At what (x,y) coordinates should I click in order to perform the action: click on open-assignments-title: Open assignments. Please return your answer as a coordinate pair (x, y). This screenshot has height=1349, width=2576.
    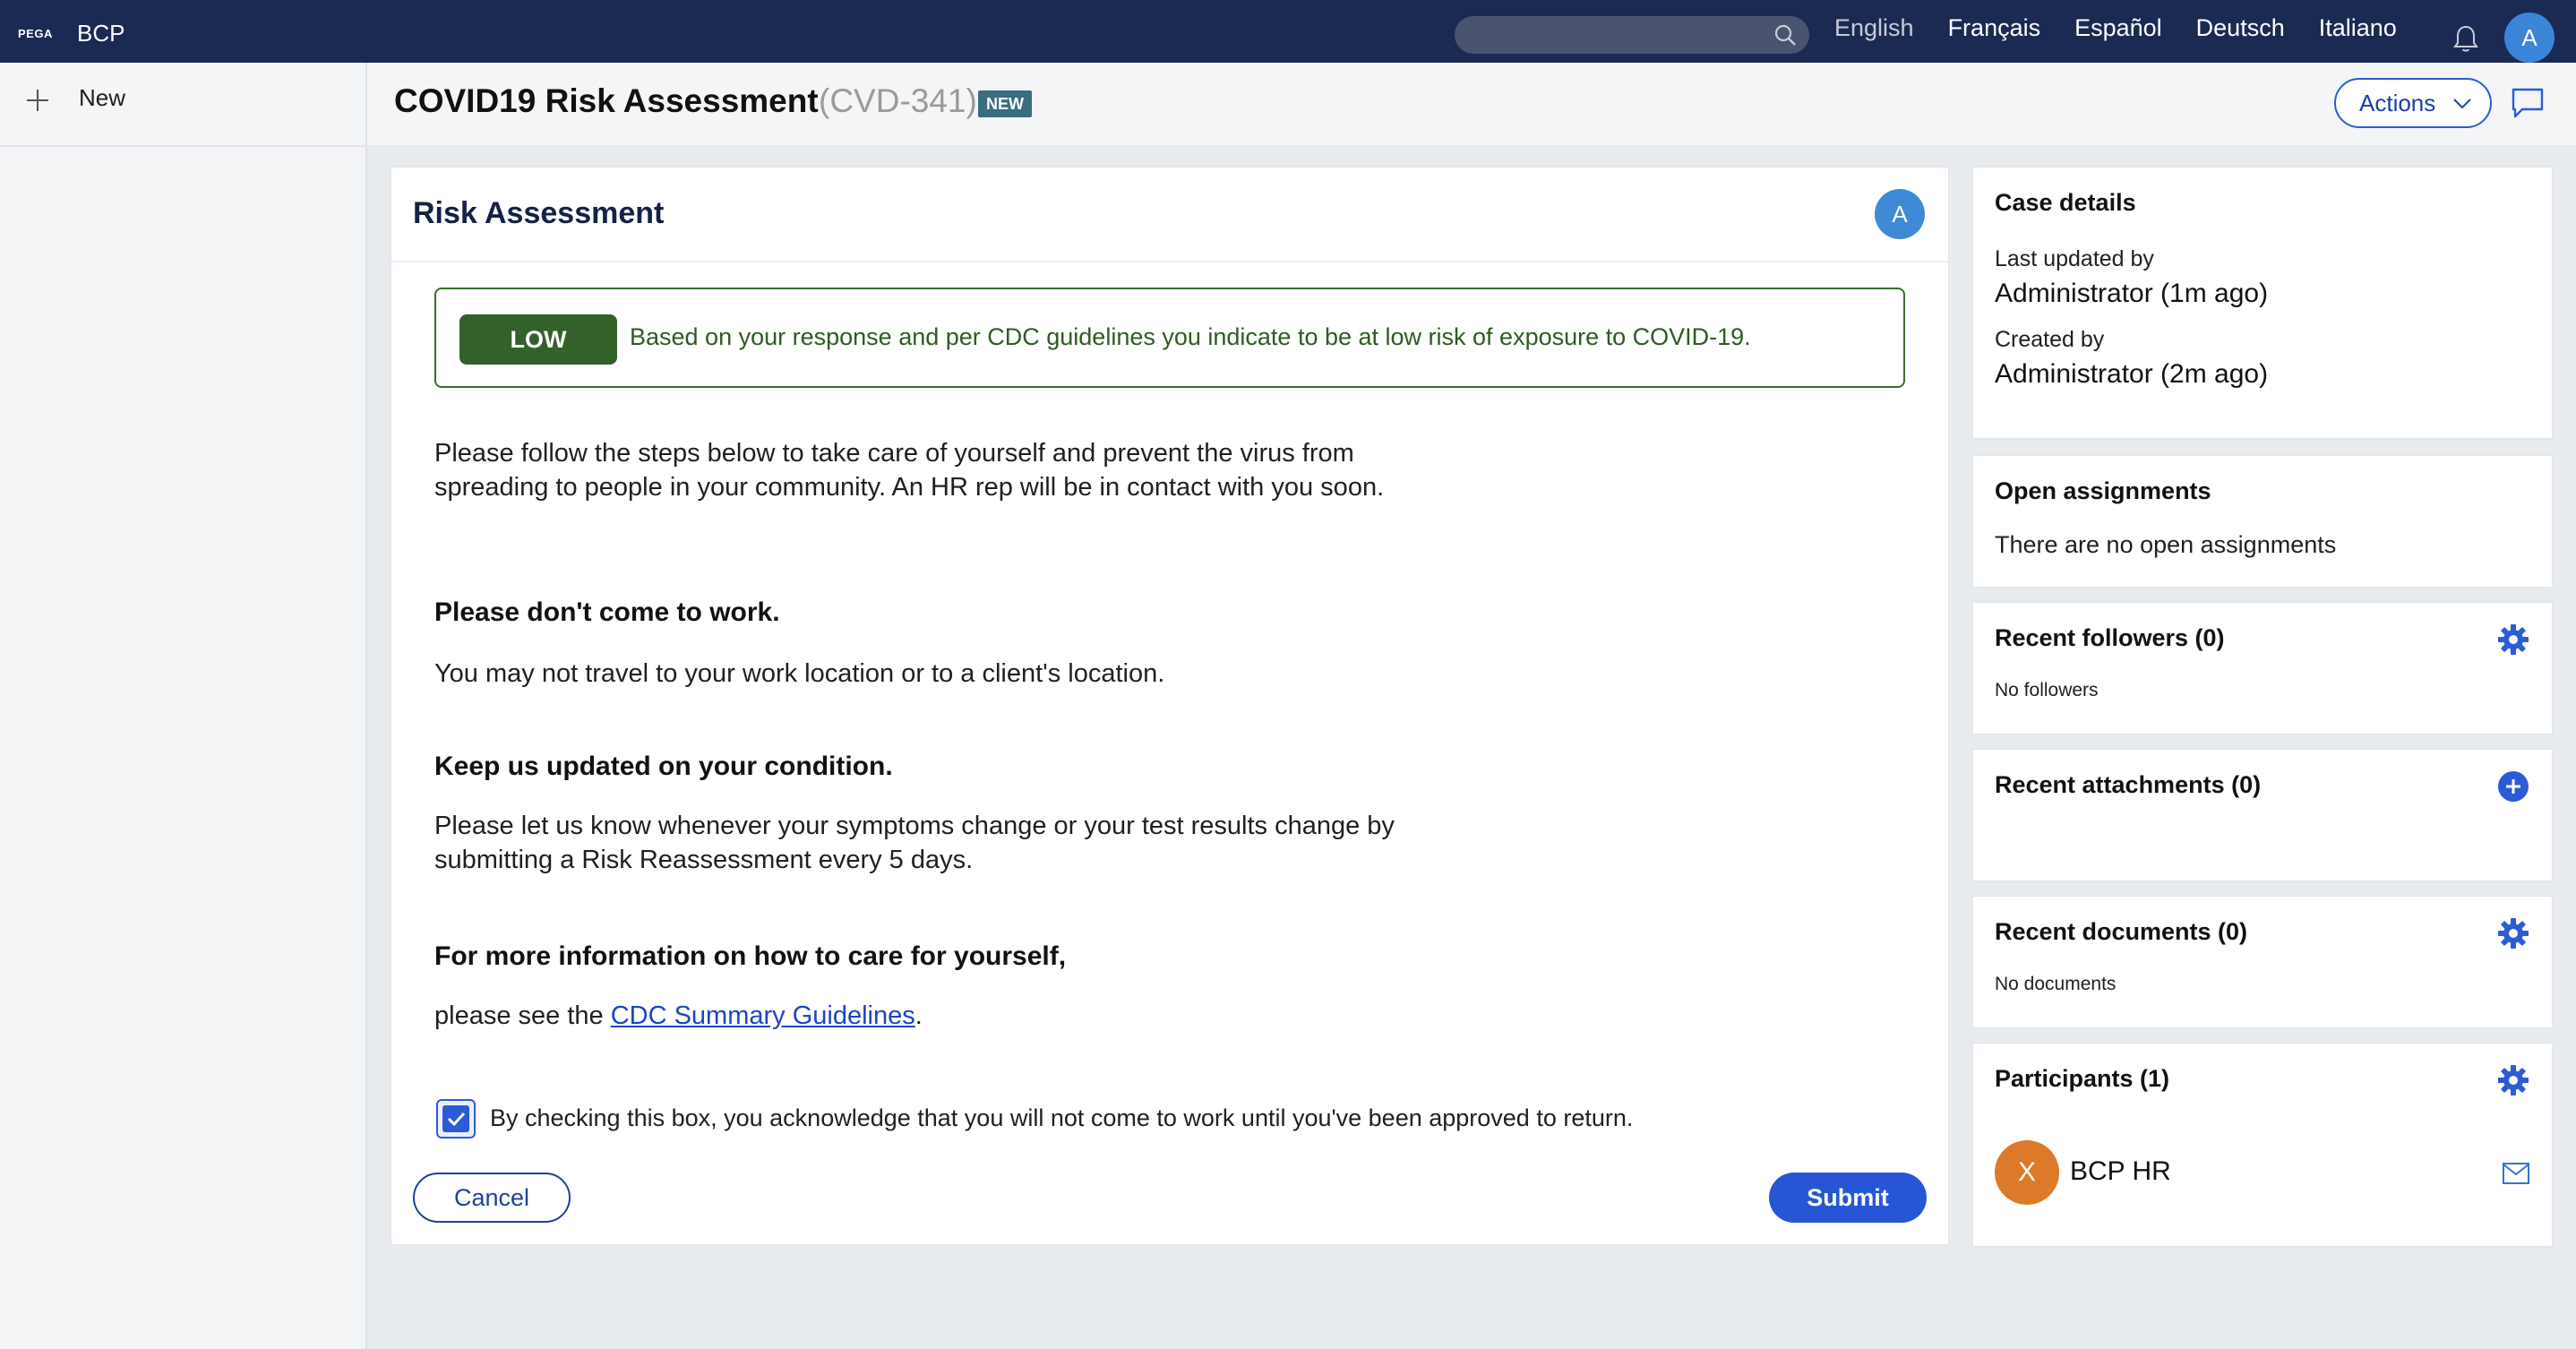
    Looking at the image, I should click on (2103, 491).